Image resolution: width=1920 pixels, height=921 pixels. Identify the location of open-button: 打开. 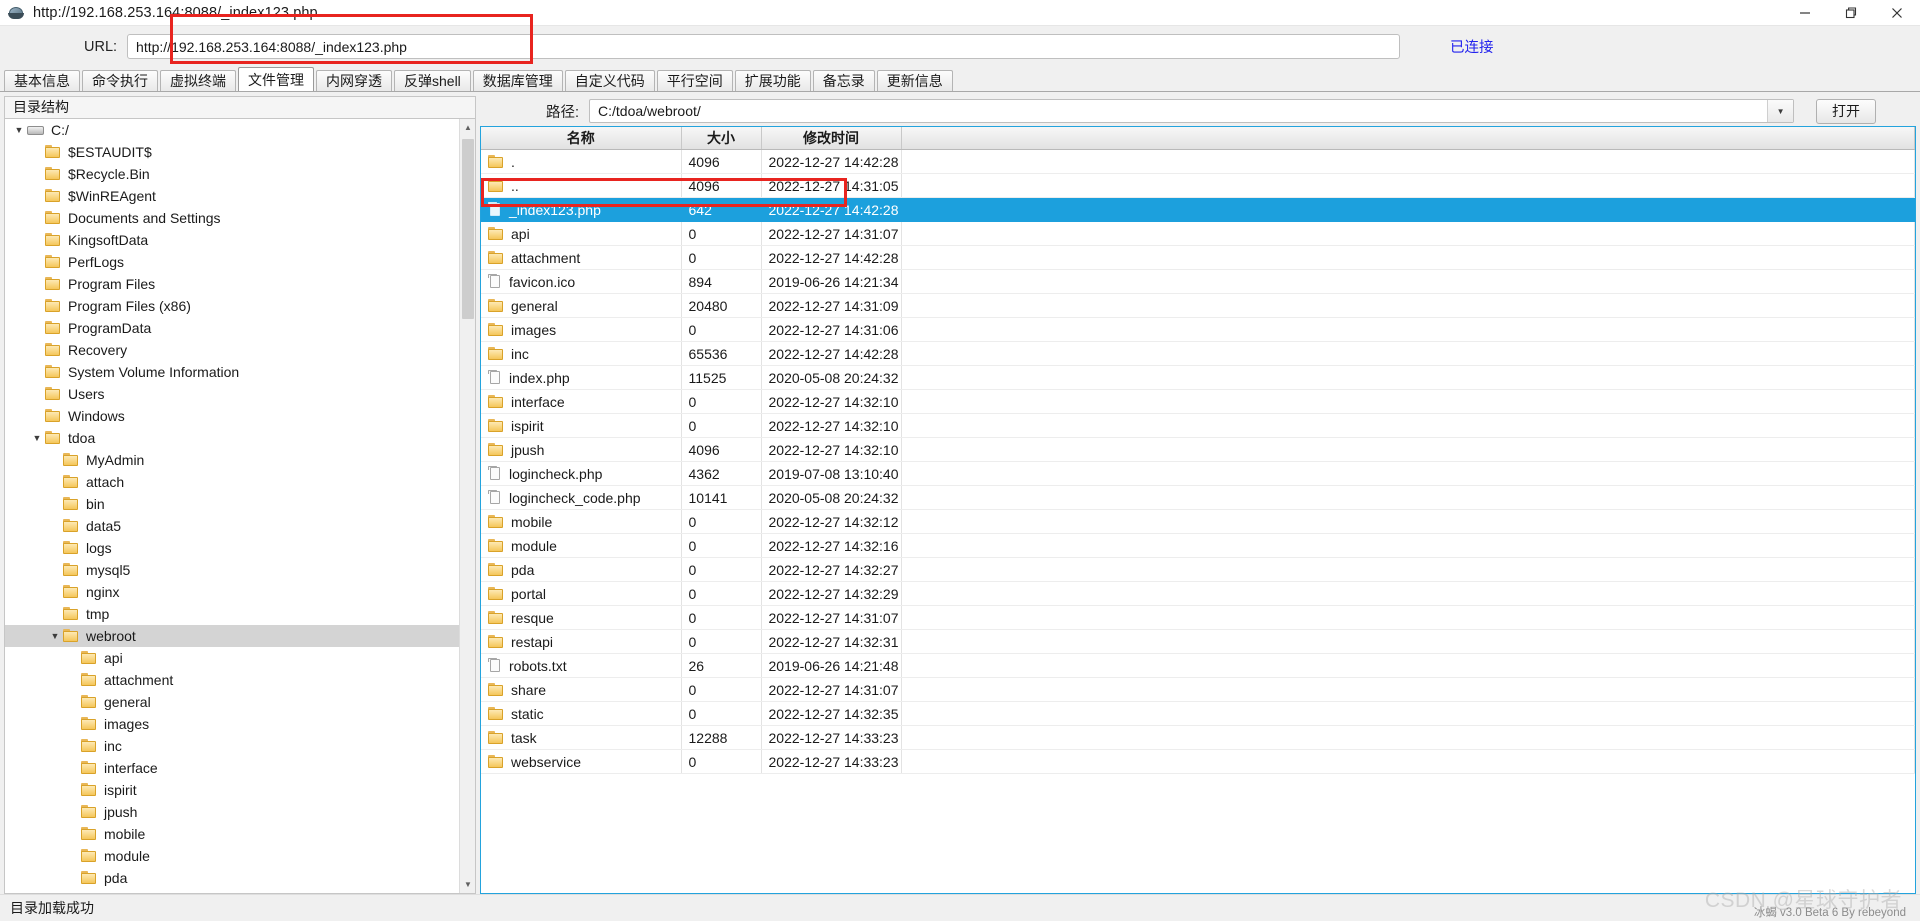
(1846, 111).